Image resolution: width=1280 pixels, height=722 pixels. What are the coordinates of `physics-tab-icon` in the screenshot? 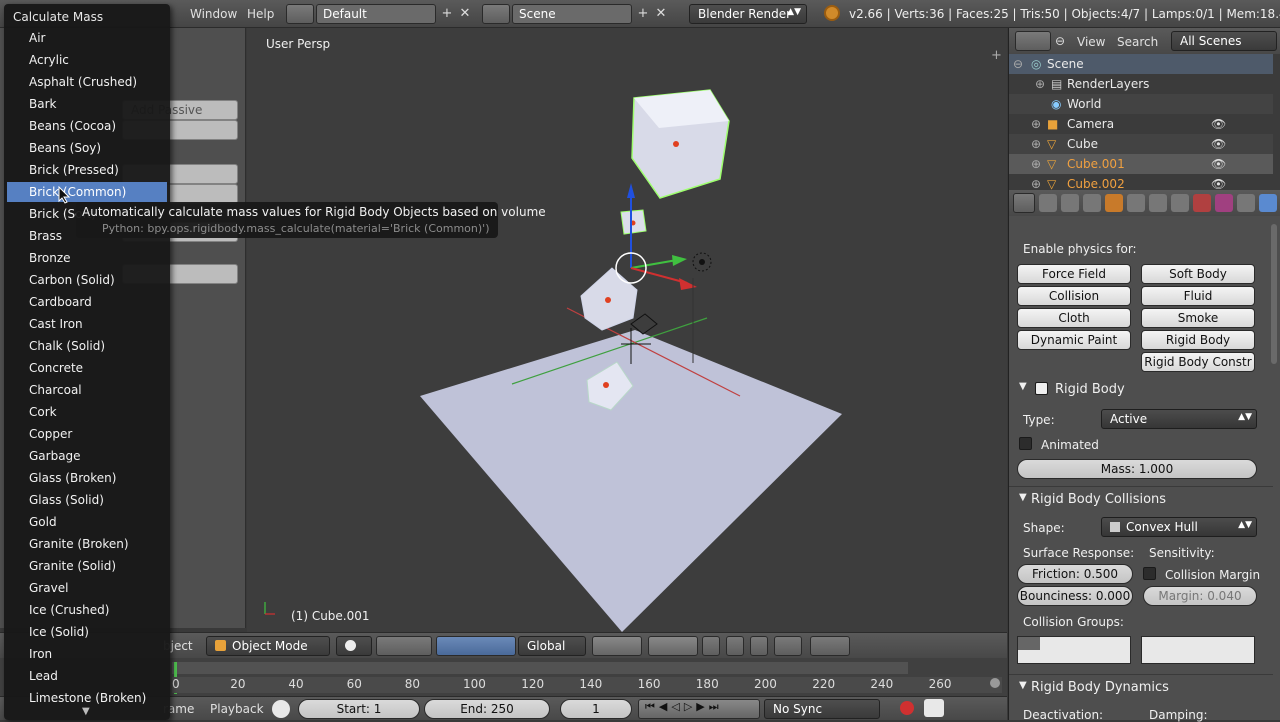 It's located at (1268, 203).